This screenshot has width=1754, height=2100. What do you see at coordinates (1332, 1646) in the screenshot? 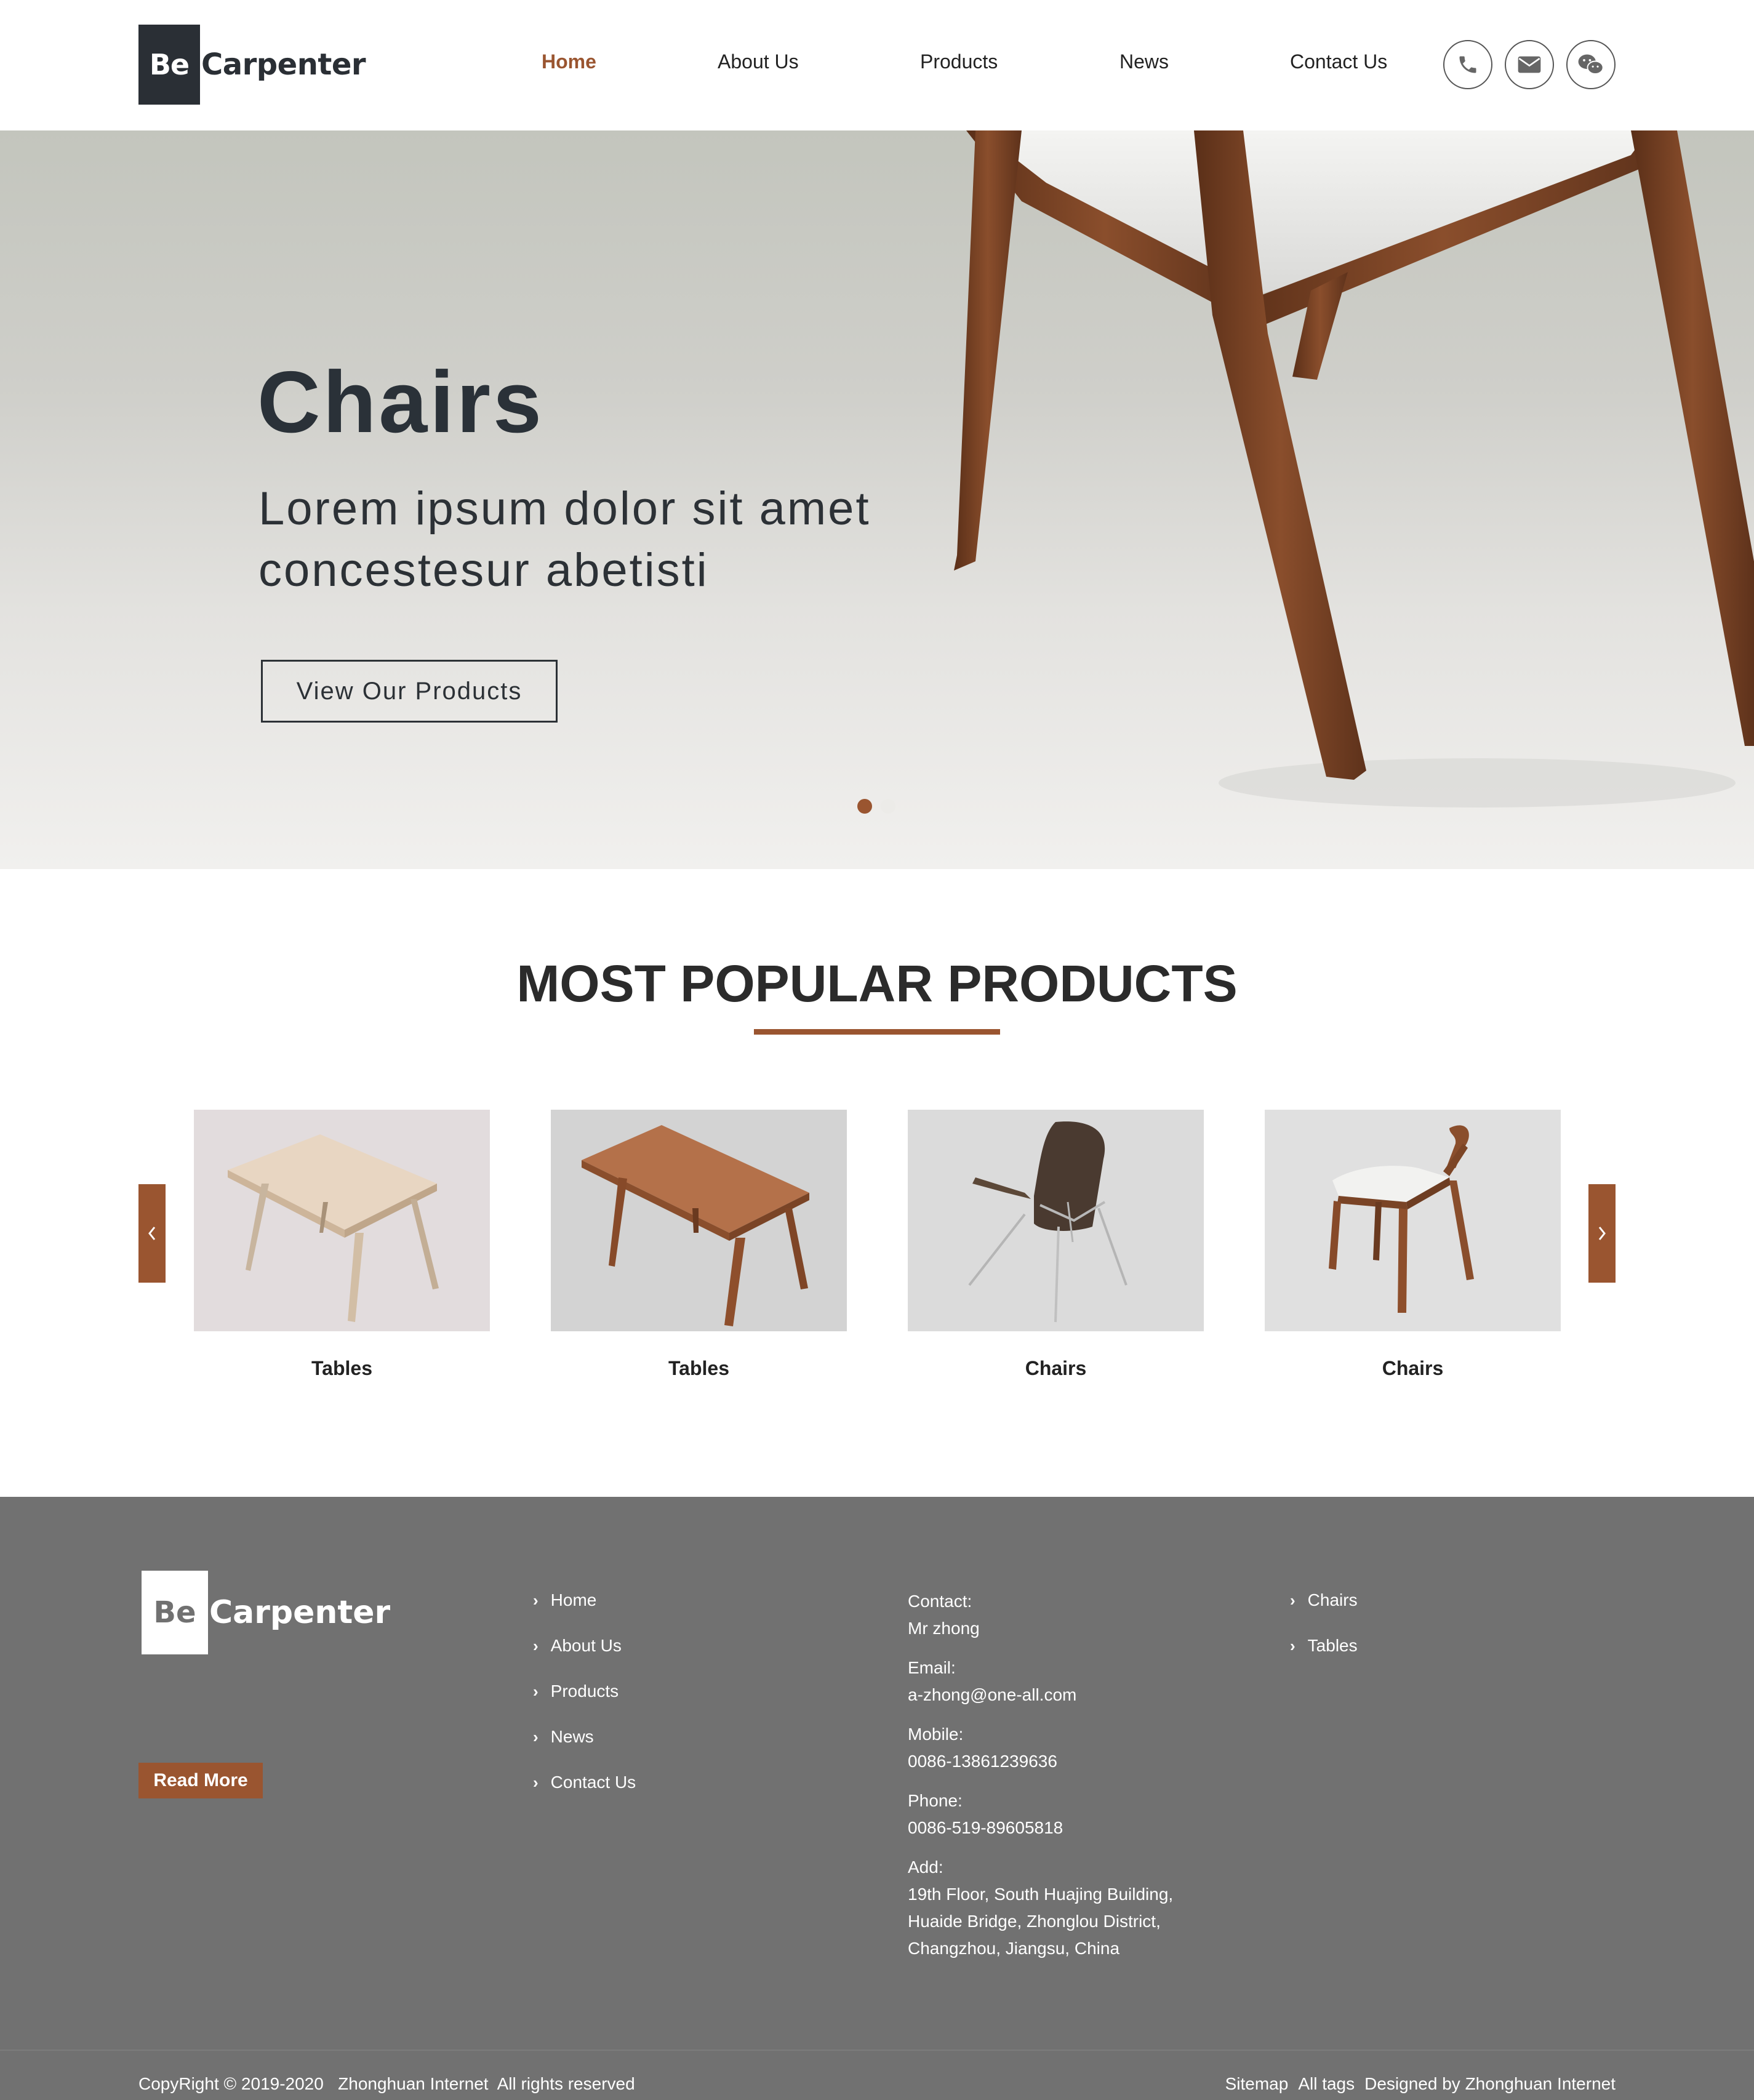
I see `footer-category-label: Tables` at bounding box center [1332, 1646].